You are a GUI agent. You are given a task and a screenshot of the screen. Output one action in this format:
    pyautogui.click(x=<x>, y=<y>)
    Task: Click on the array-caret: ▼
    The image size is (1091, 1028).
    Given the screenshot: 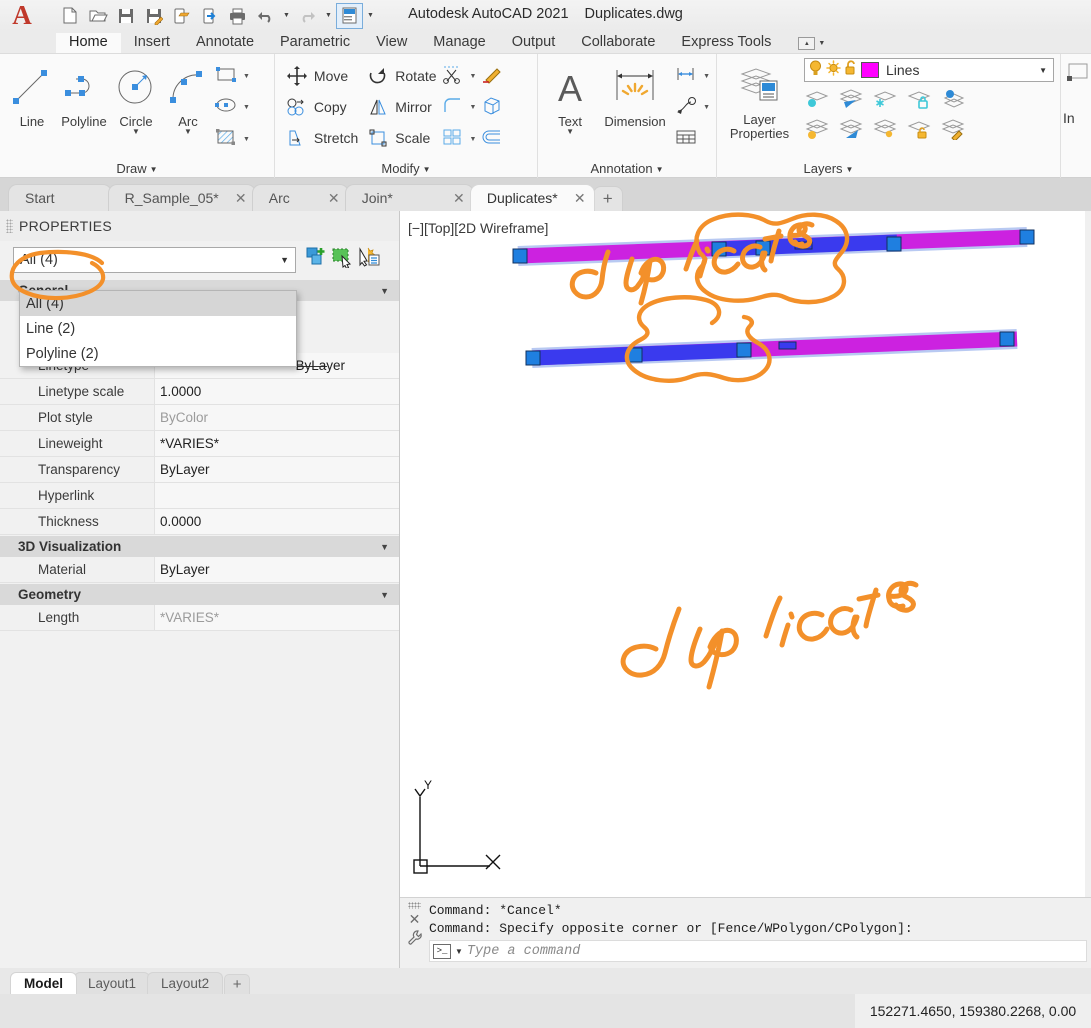 What is the action you would take?
    pyautogui.click(x=473, y=139)
    